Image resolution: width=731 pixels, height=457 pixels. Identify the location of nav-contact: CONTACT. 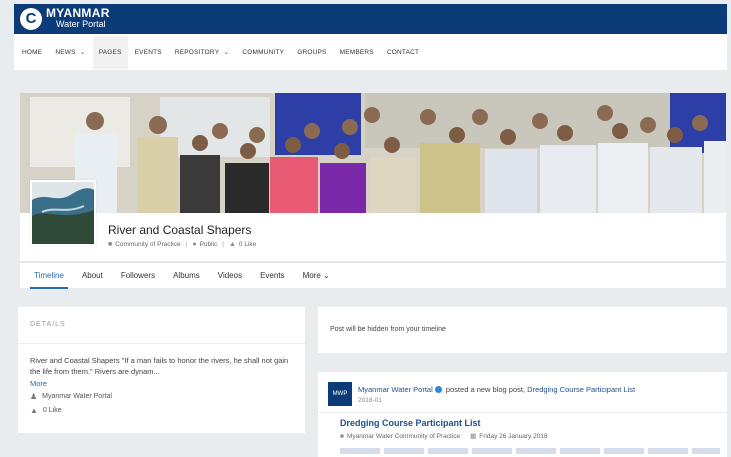
(403, 52).